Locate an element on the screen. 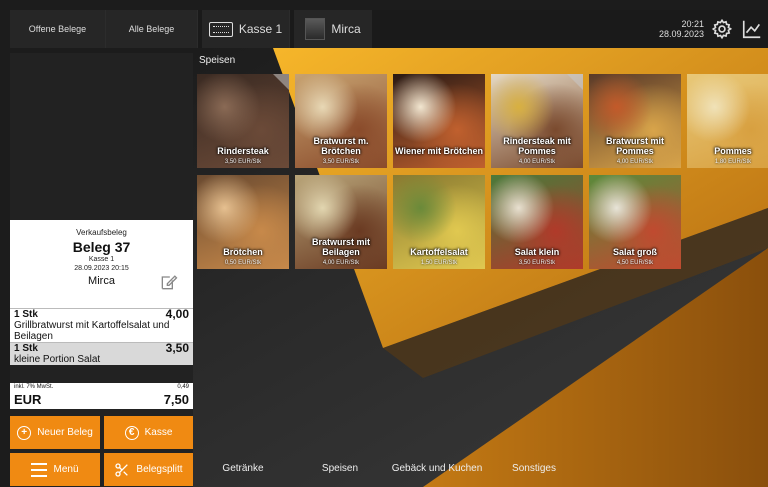  product-name: Bratwurst mit Beilagen is located at coordinates (340, 247).